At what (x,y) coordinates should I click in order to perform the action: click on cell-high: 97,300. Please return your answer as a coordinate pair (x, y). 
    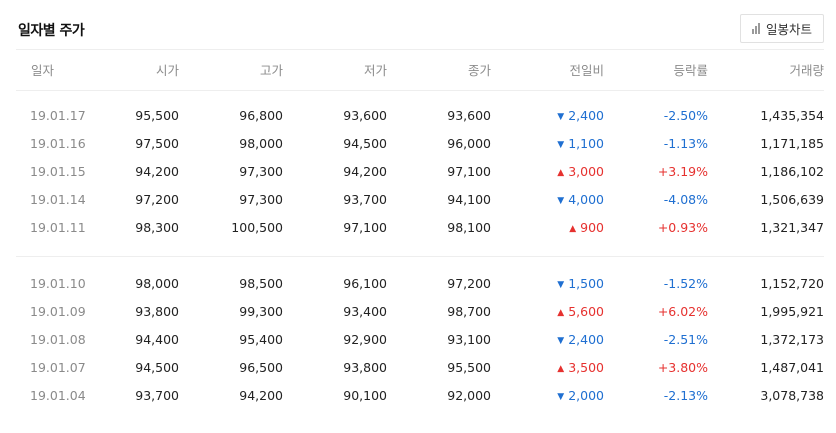
    Looking at the image, I should click on (261, 171).